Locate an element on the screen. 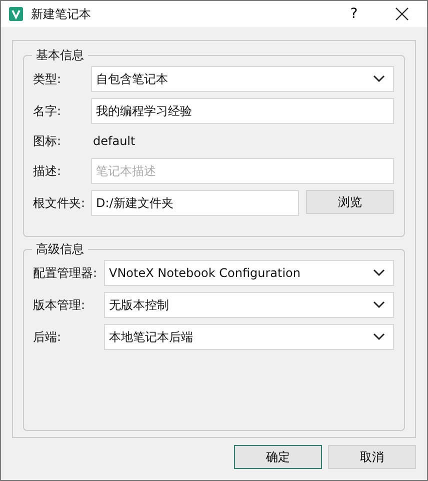 This screenshot has width=428, height=481. cancel-button: 取消 is located at coordinates (372, 457).